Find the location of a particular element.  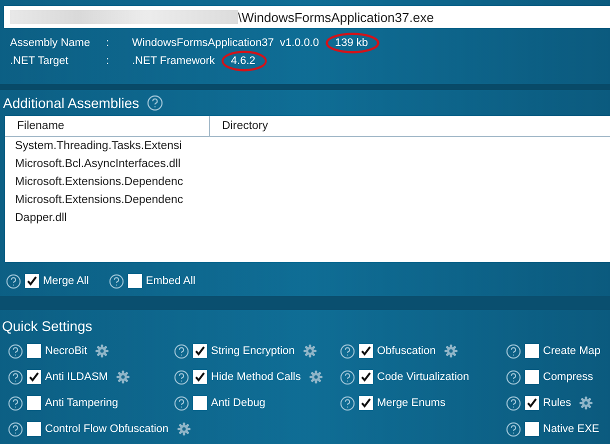

info-label: Assembly Name is located at coordinates (51, 43).